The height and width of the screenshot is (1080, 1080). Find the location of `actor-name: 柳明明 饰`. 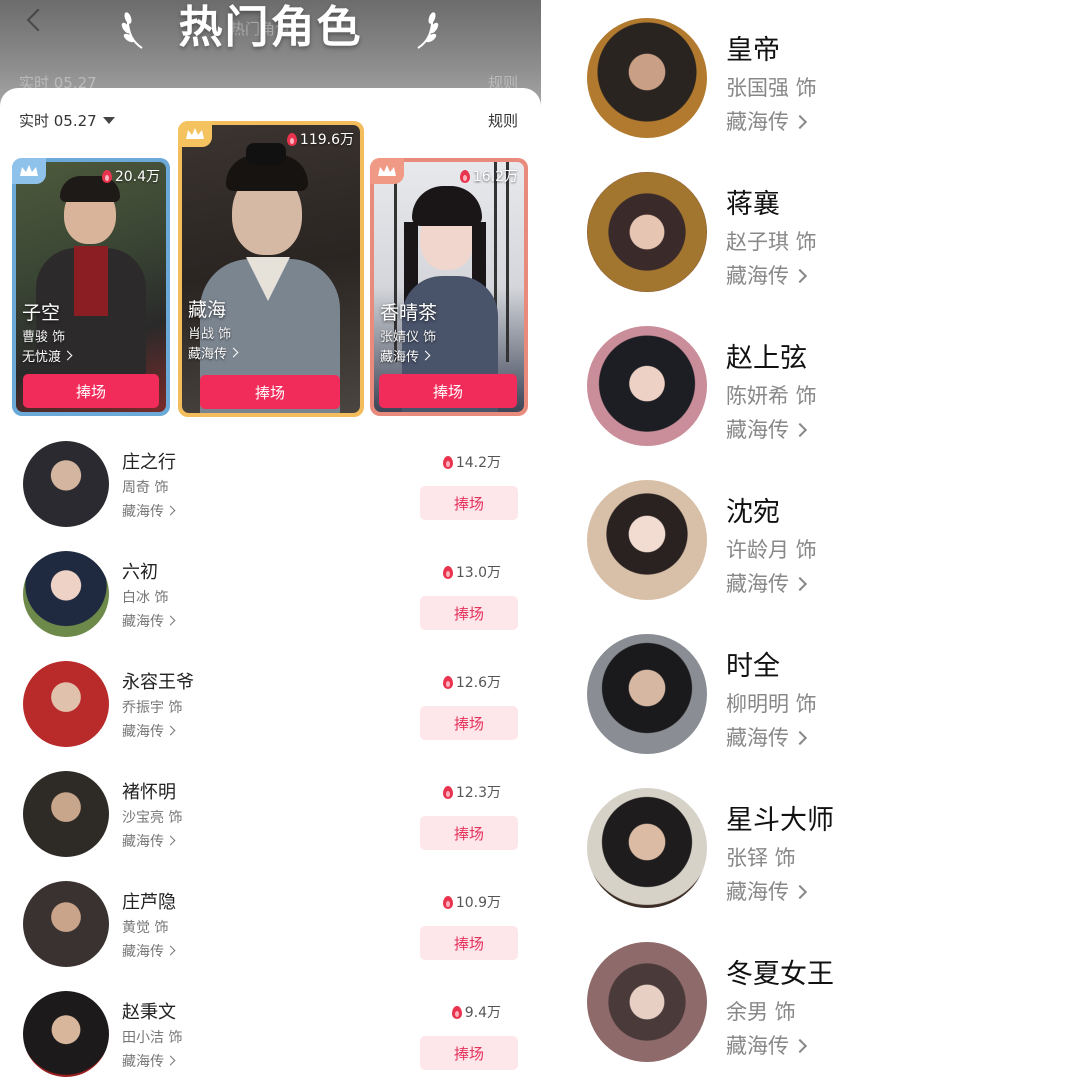

actor-name: 柳明明 饰 is located at coordinates (771, 704).